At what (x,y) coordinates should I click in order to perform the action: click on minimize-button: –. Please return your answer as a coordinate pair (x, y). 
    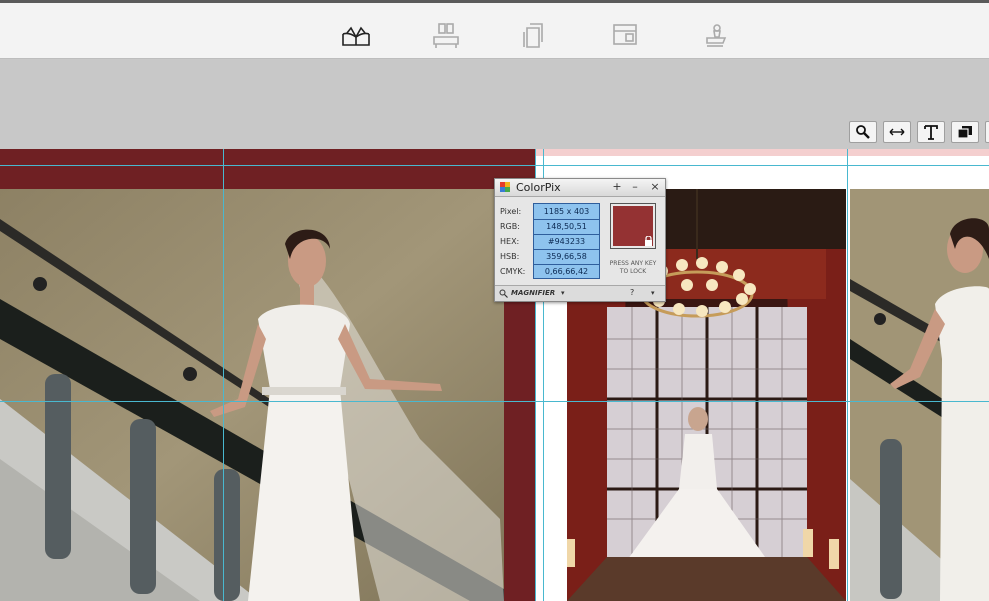
    Looking at the image, I should click on (635, 187).